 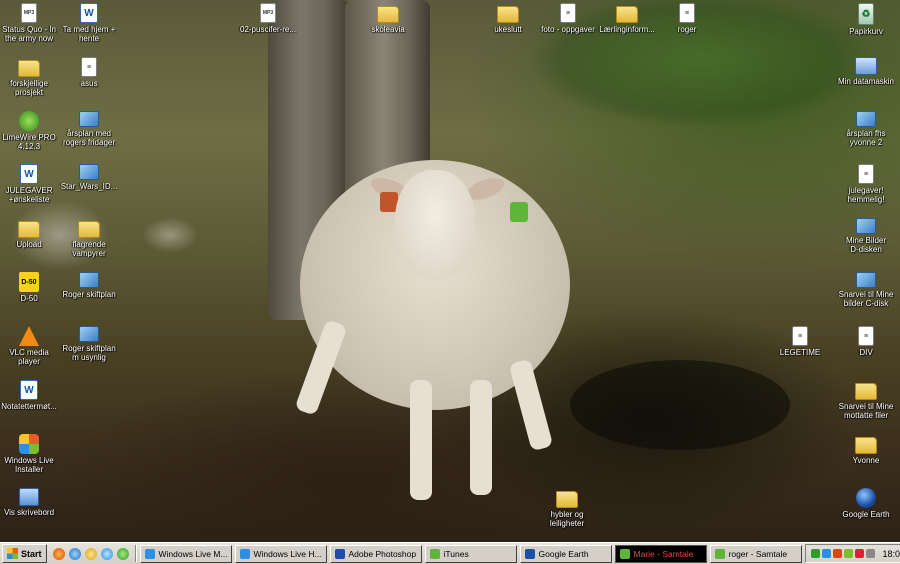 I want to click on desktop-icon: ♻ Papirkurv, so click(x=866, y=19).